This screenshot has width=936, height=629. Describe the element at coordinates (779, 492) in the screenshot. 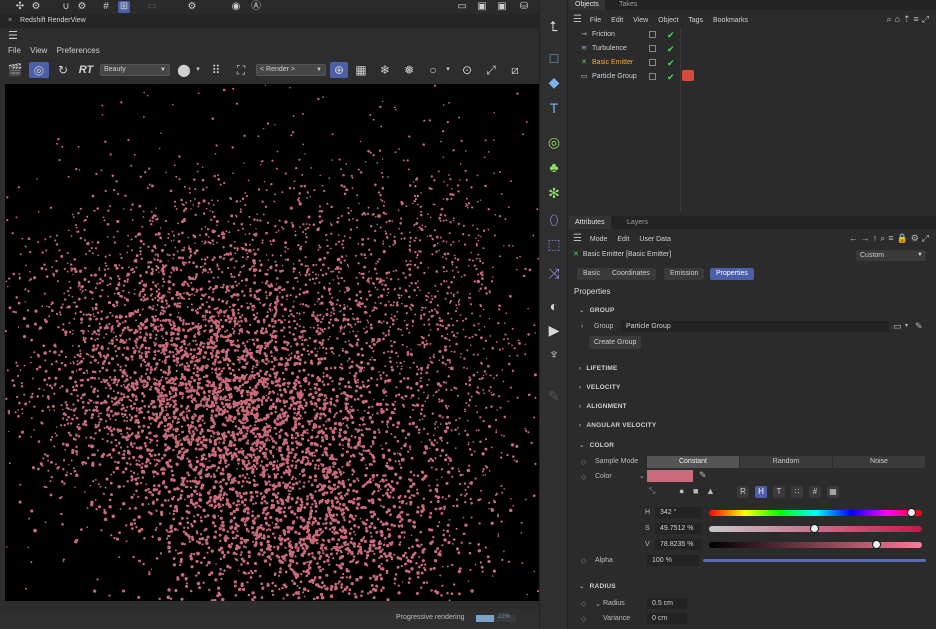

I see `color-mode-temperature: T` at that location.